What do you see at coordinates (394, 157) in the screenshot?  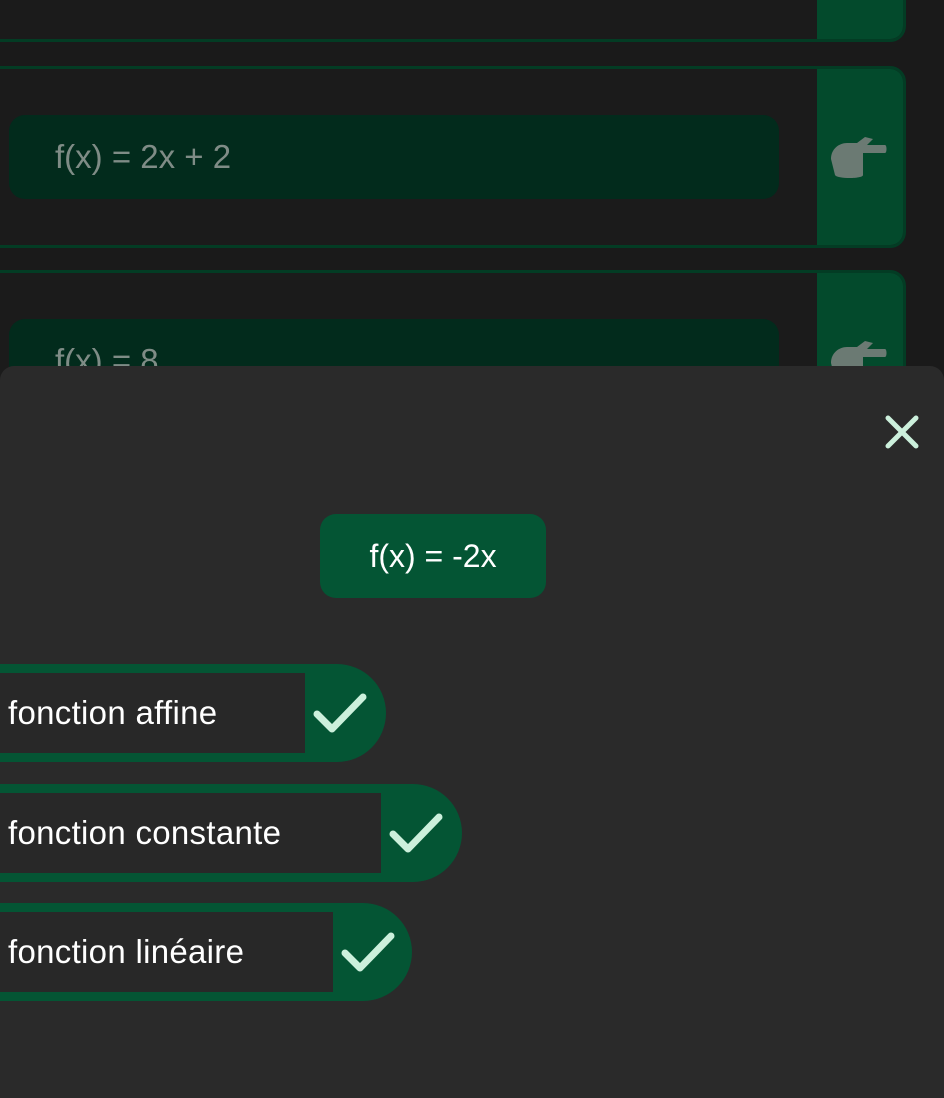 I see `formula-pill: f(x) = 2x + 2` at bounding box center [394, 157].